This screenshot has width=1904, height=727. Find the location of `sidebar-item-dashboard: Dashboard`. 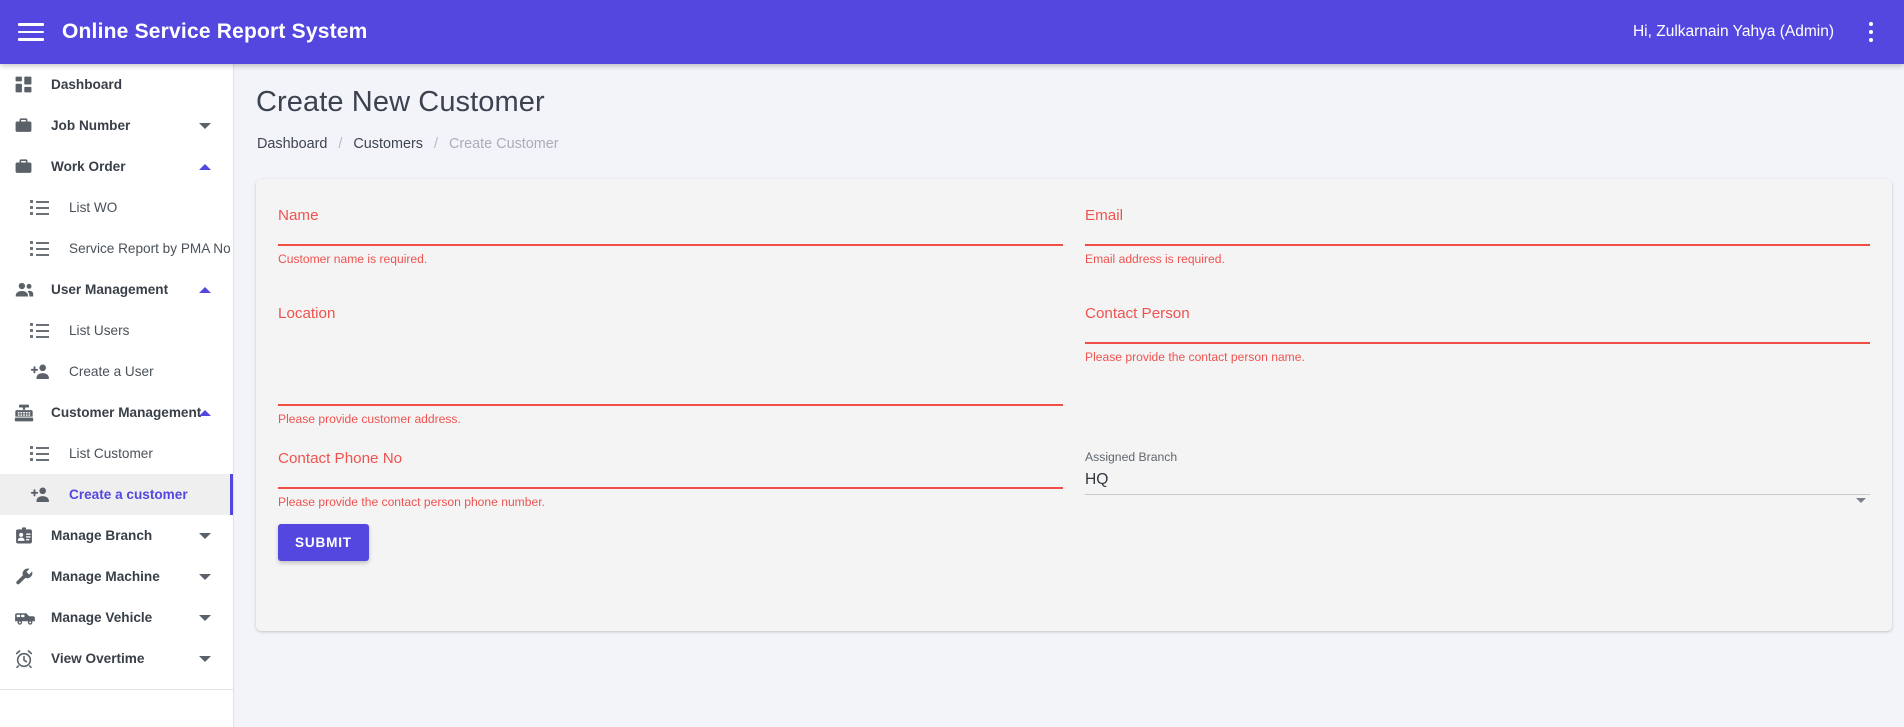

sidebar-item-dashboard: Dashboard is located at coordinates (116, 84).